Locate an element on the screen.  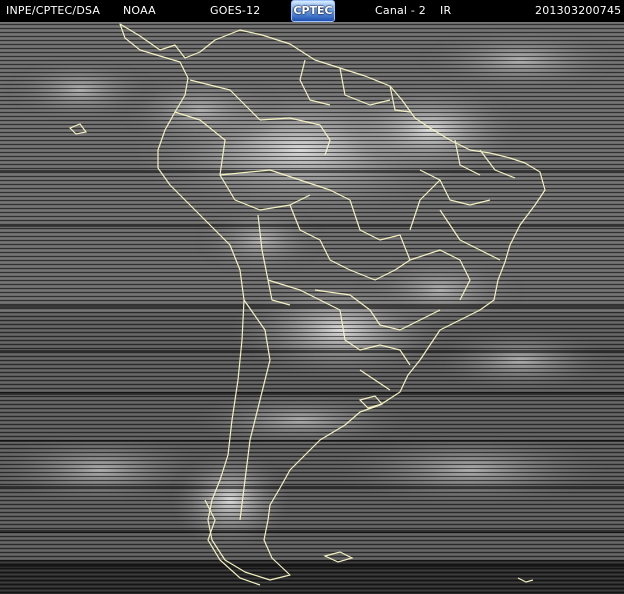
band-label: IR is located at coordinates (446, 10).